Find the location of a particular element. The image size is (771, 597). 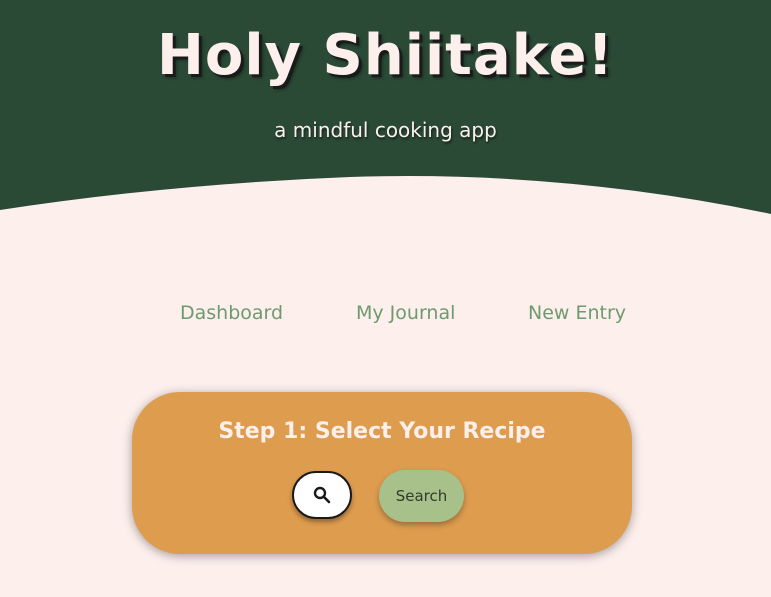

card-title: Step 1: Select Your Recipe is located at coordinates (382, 431).